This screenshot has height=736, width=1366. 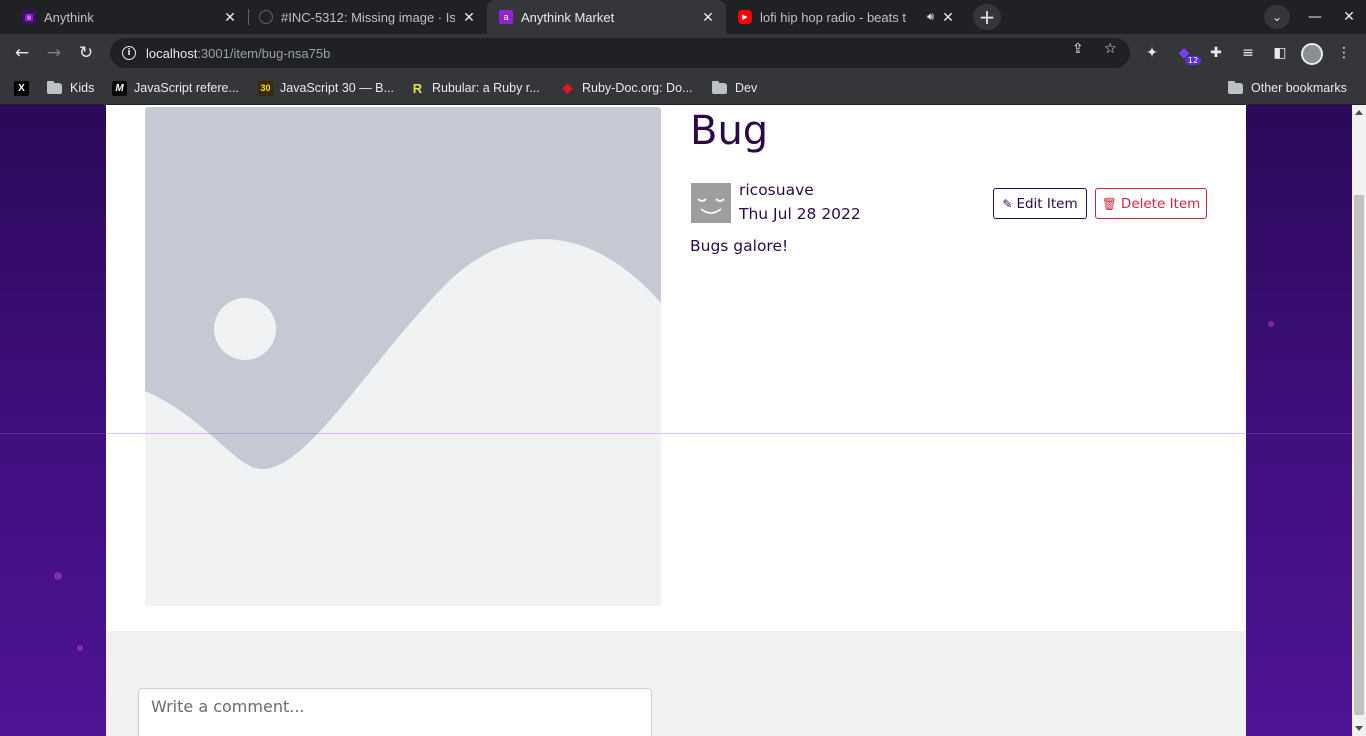 I want to click on anythink-logo-icon: a, so click(x=506, y=17).